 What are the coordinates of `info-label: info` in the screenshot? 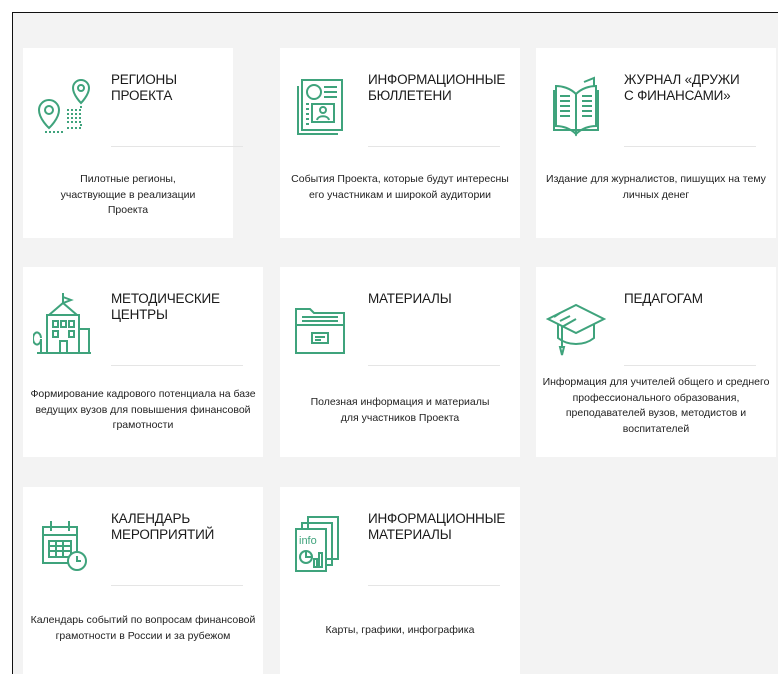 It's located at (308, 541).